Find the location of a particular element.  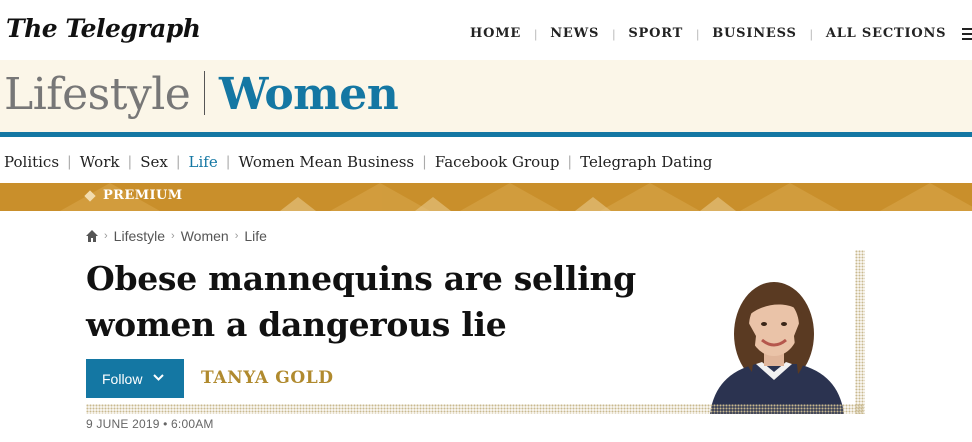

author-name: TANYA GOLD is located at coordinates (267, 378).